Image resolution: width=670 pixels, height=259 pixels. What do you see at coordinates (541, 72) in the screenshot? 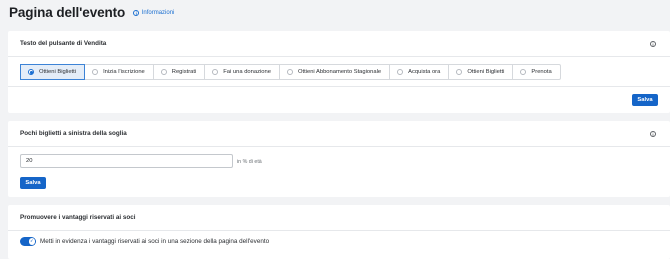
I see `option-label: Prenota` at bounding box center [541, 72].